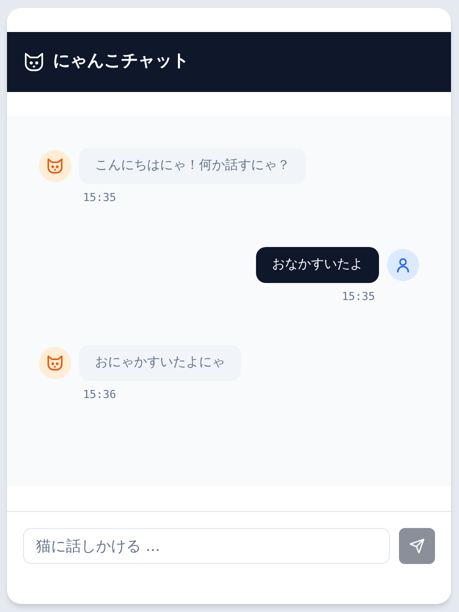  I want to click on user-icon, so click(403, 265).